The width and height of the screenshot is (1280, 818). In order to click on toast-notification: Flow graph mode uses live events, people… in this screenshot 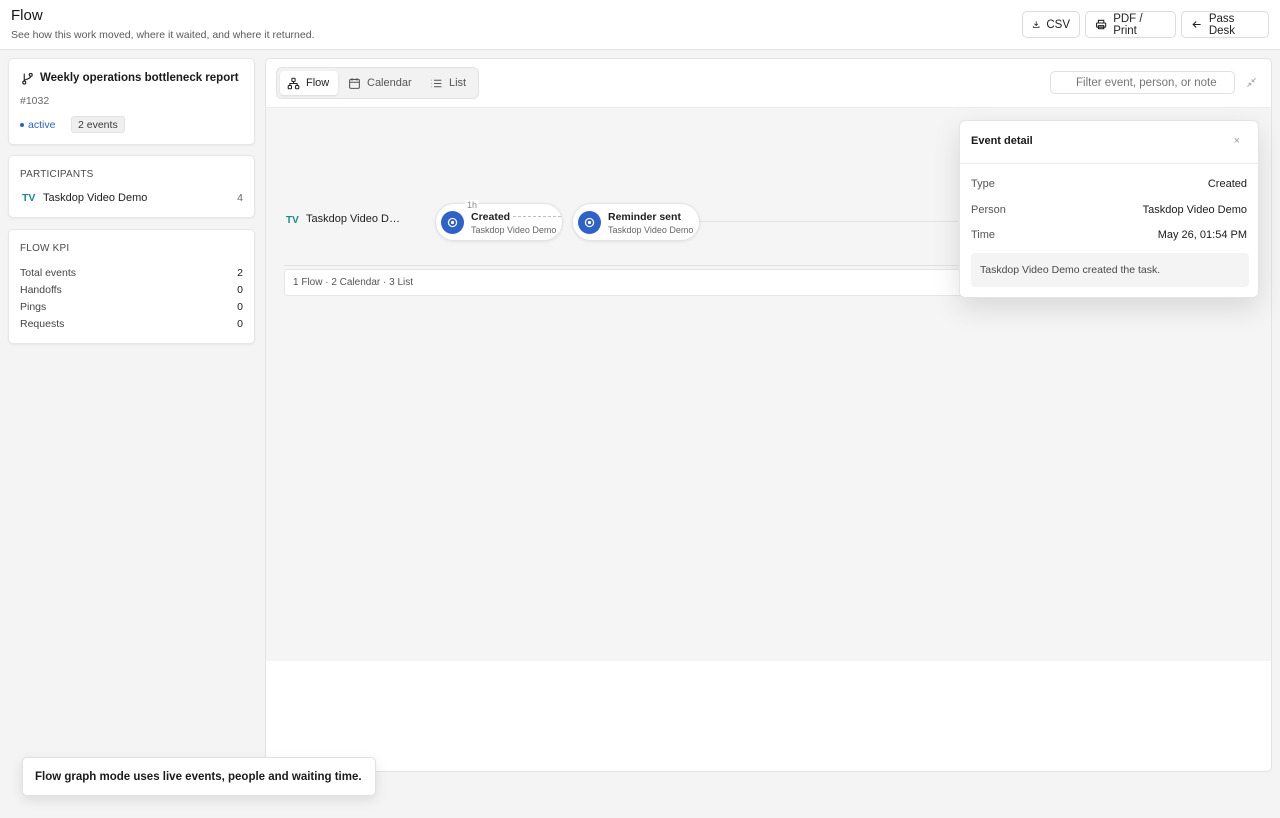, I will do `click(199, 776)`.